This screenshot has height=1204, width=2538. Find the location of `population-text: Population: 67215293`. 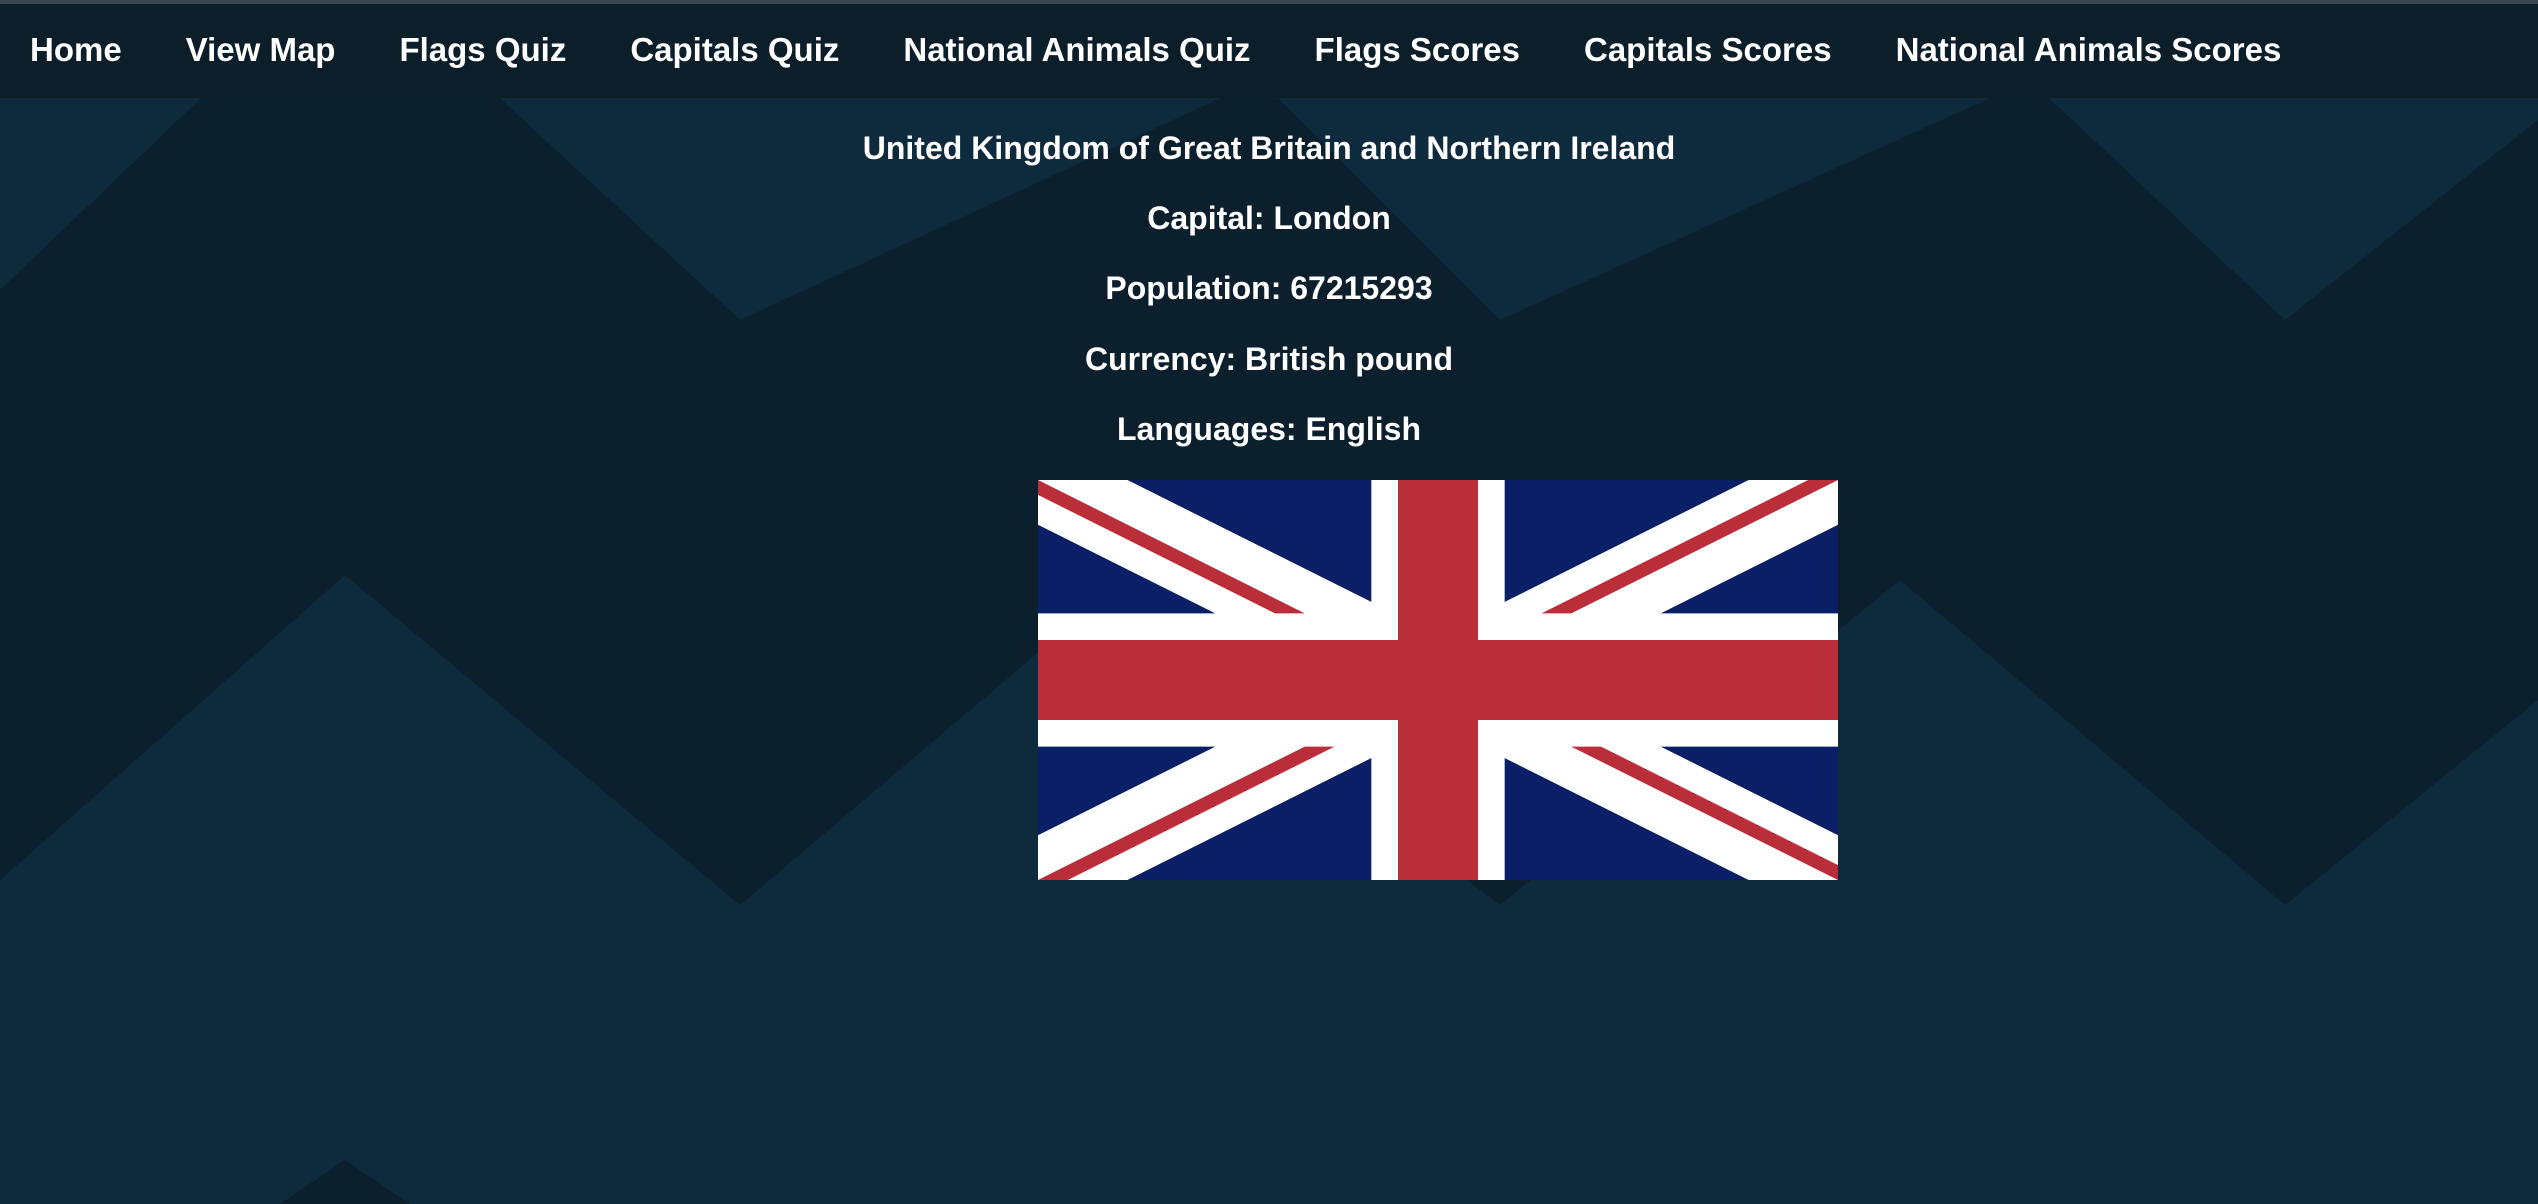

population-text: Population: 67215293 is located at coordinates (1269, 288).